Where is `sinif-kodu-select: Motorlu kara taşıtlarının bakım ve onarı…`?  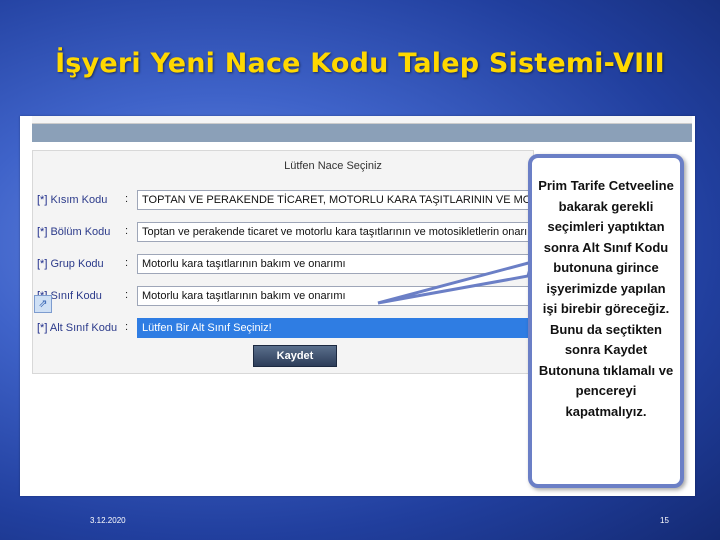 sinif-kodu-select: Motorlu kara taşıtlarının bakım ve onarı… is located at coordinates (347, 296).